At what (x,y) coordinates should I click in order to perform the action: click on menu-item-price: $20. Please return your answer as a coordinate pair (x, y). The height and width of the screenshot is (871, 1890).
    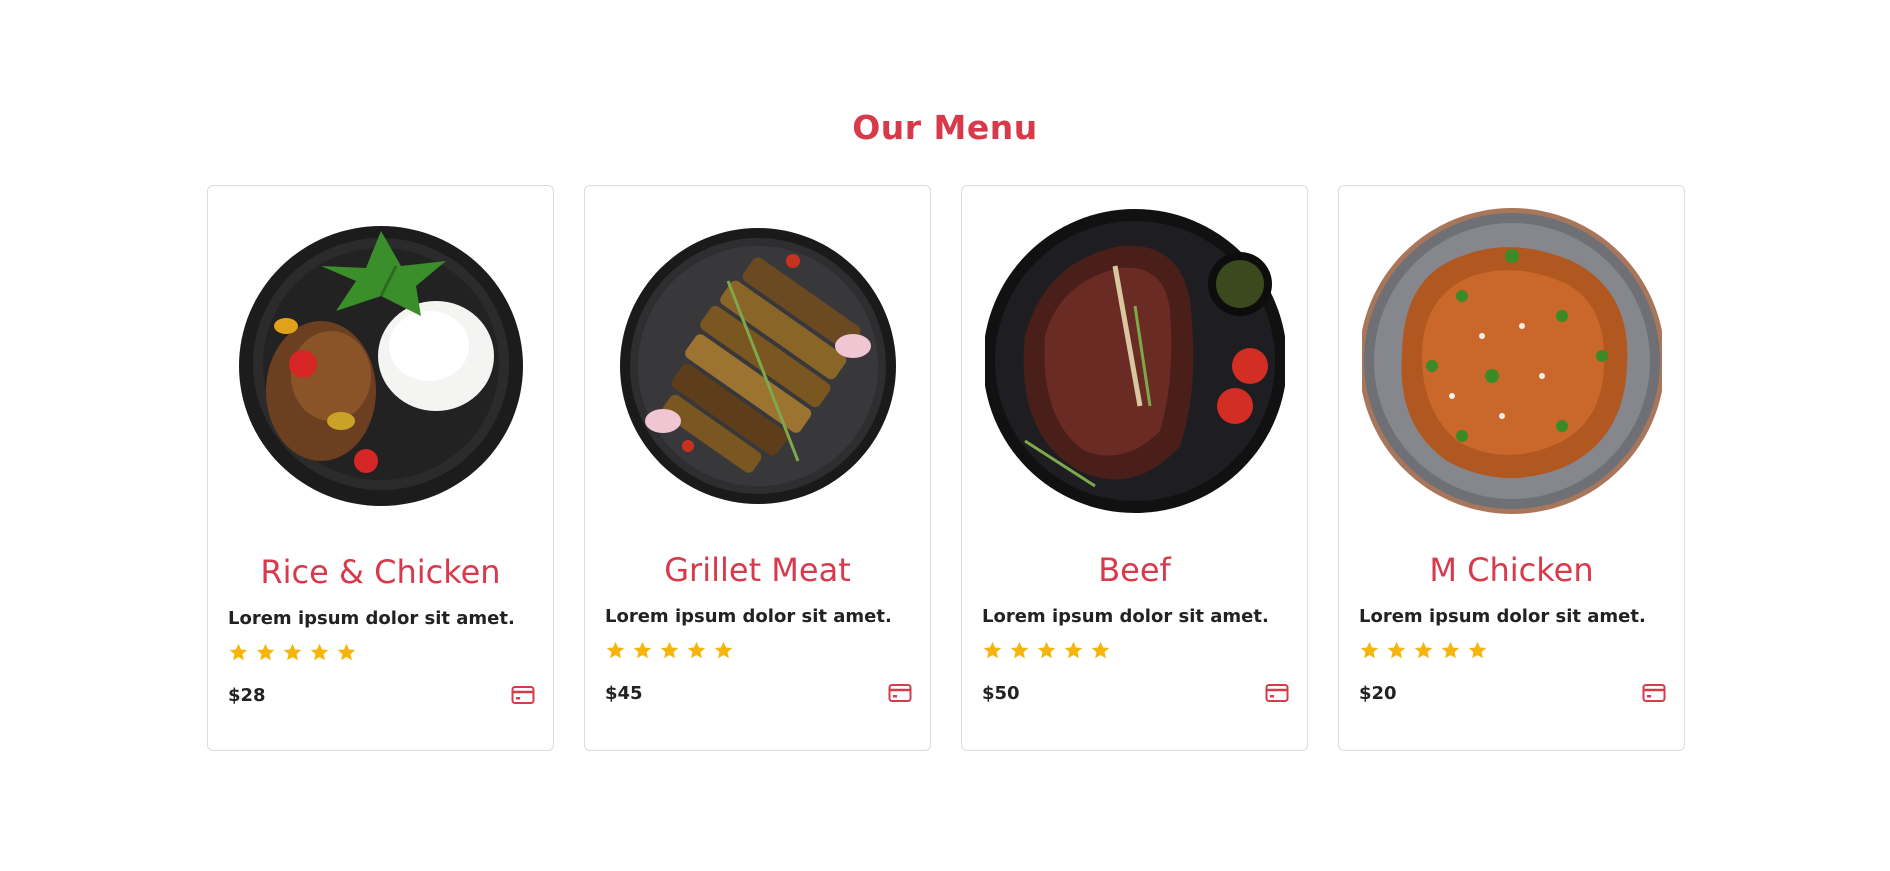
    Looking at the image, I should click on (1378, 693).